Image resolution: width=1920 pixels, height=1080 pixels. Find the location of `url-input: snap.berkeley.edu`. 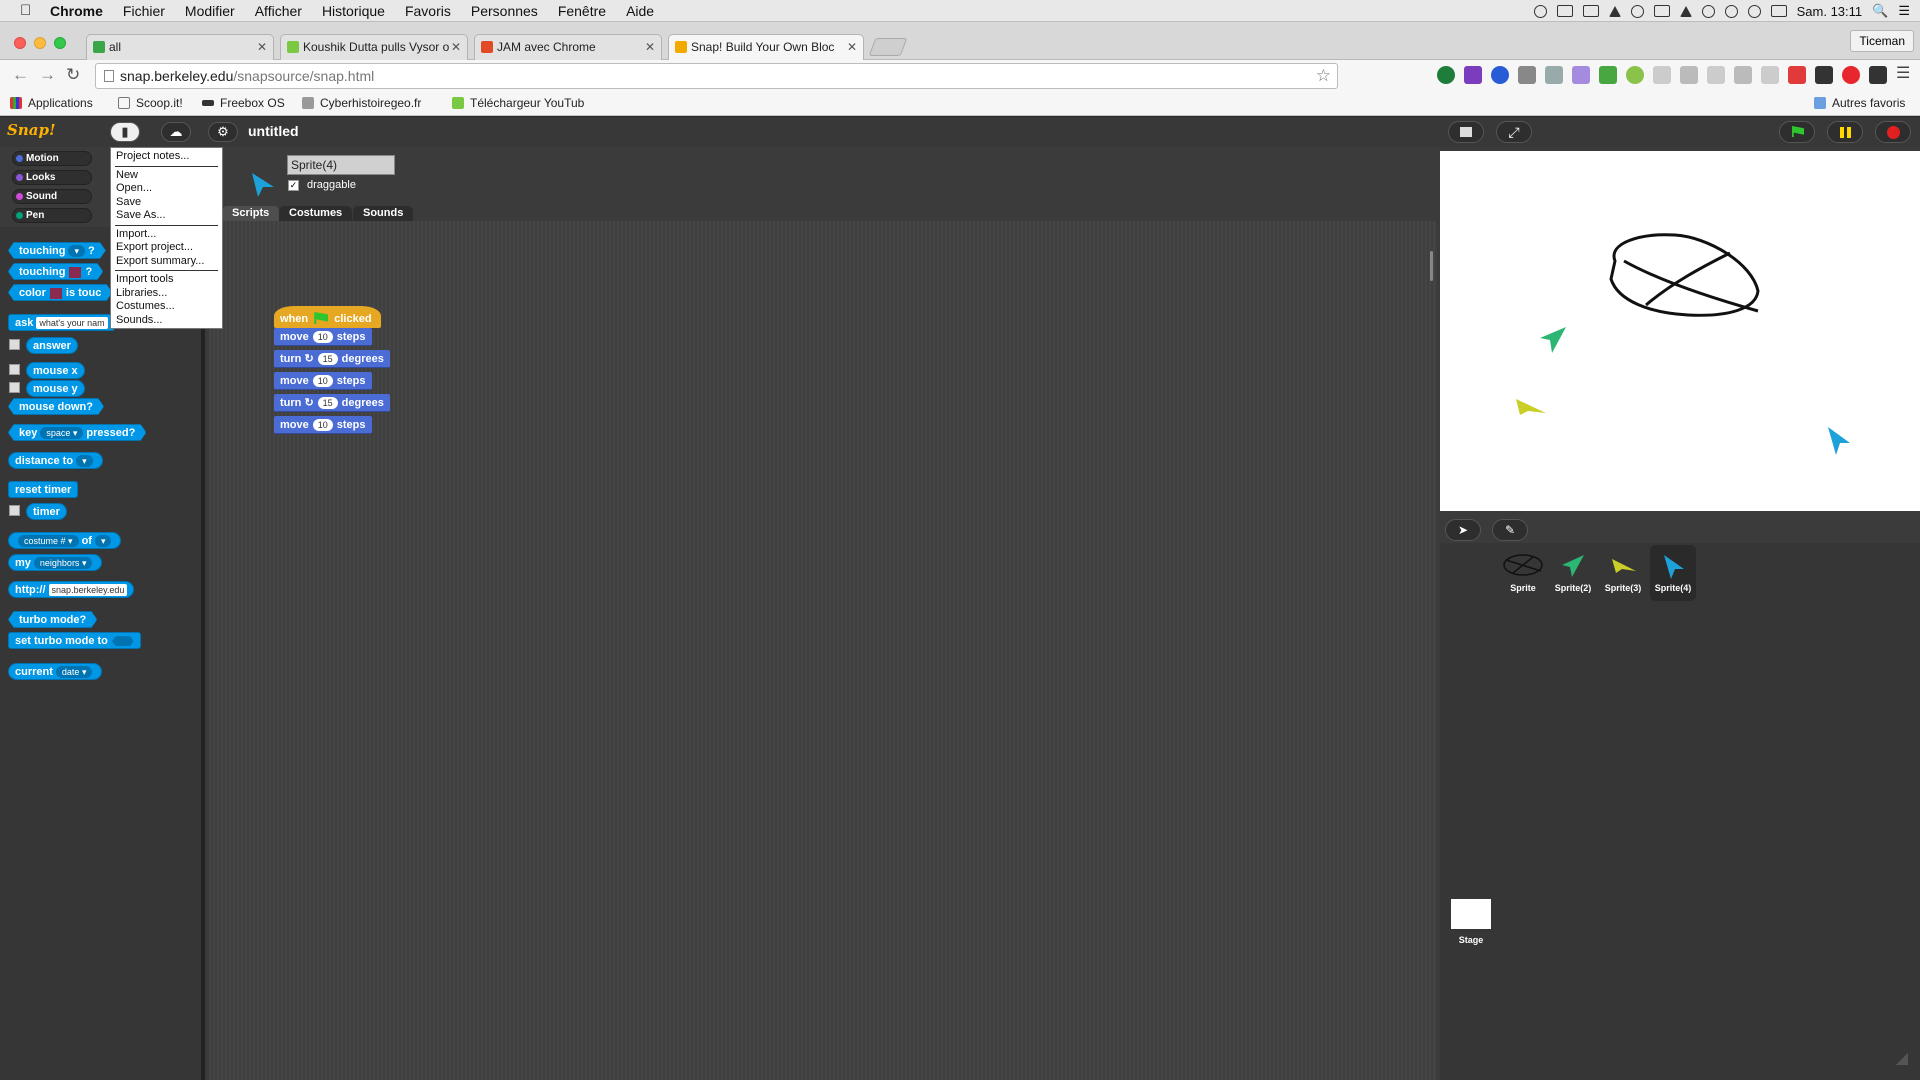

url-input: snap.berkeley.edu is located at coordinates (88, 590).